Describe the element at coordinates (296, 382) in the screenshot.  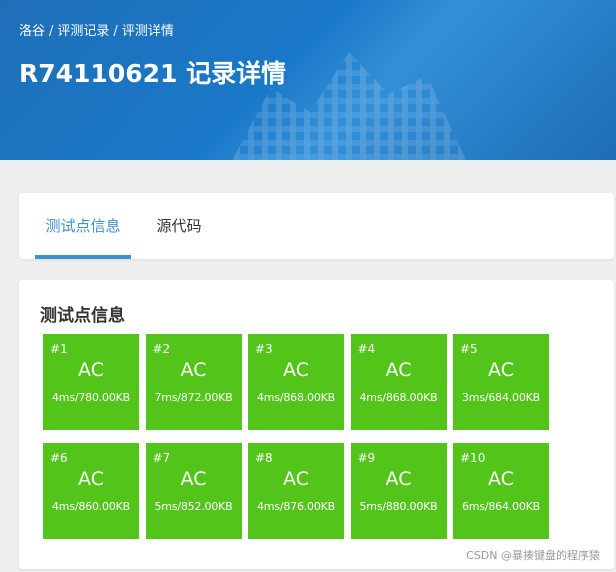
I see `test-case-tile: #3 AC 4ms/868.00KB` at that location.